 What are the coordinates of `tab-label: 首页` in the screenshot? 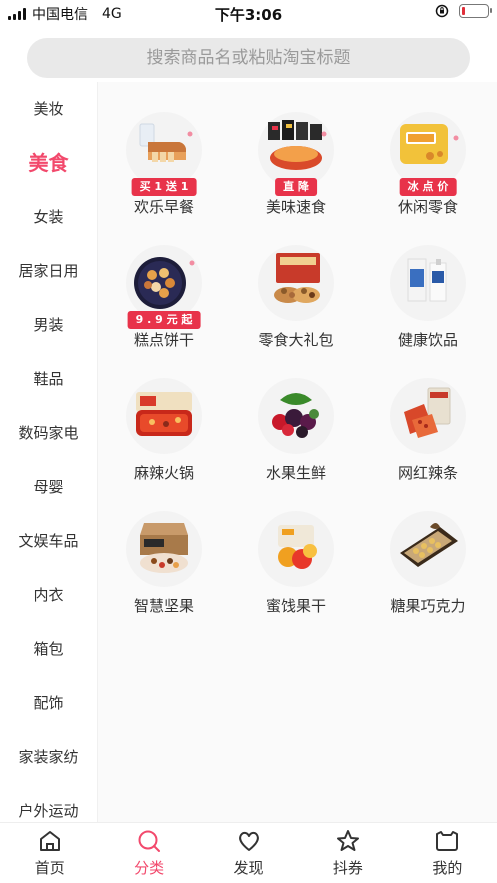 It's located at (49, 868).